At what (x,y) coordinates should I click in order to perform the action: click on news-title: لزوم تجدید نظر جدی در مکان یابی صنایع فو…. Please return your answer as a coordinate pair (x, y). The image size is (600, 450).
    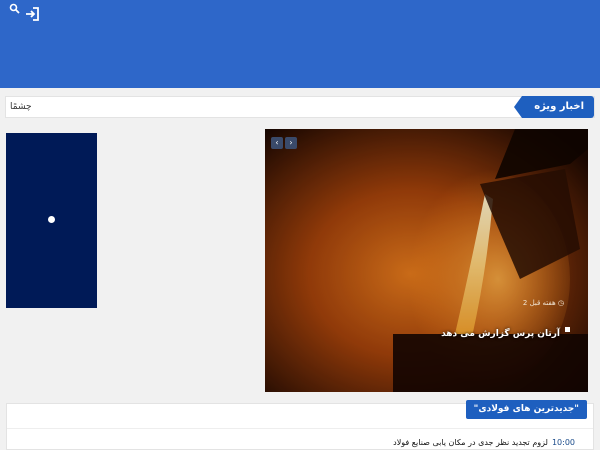
    Looking at the image, I should click on (470, 442).